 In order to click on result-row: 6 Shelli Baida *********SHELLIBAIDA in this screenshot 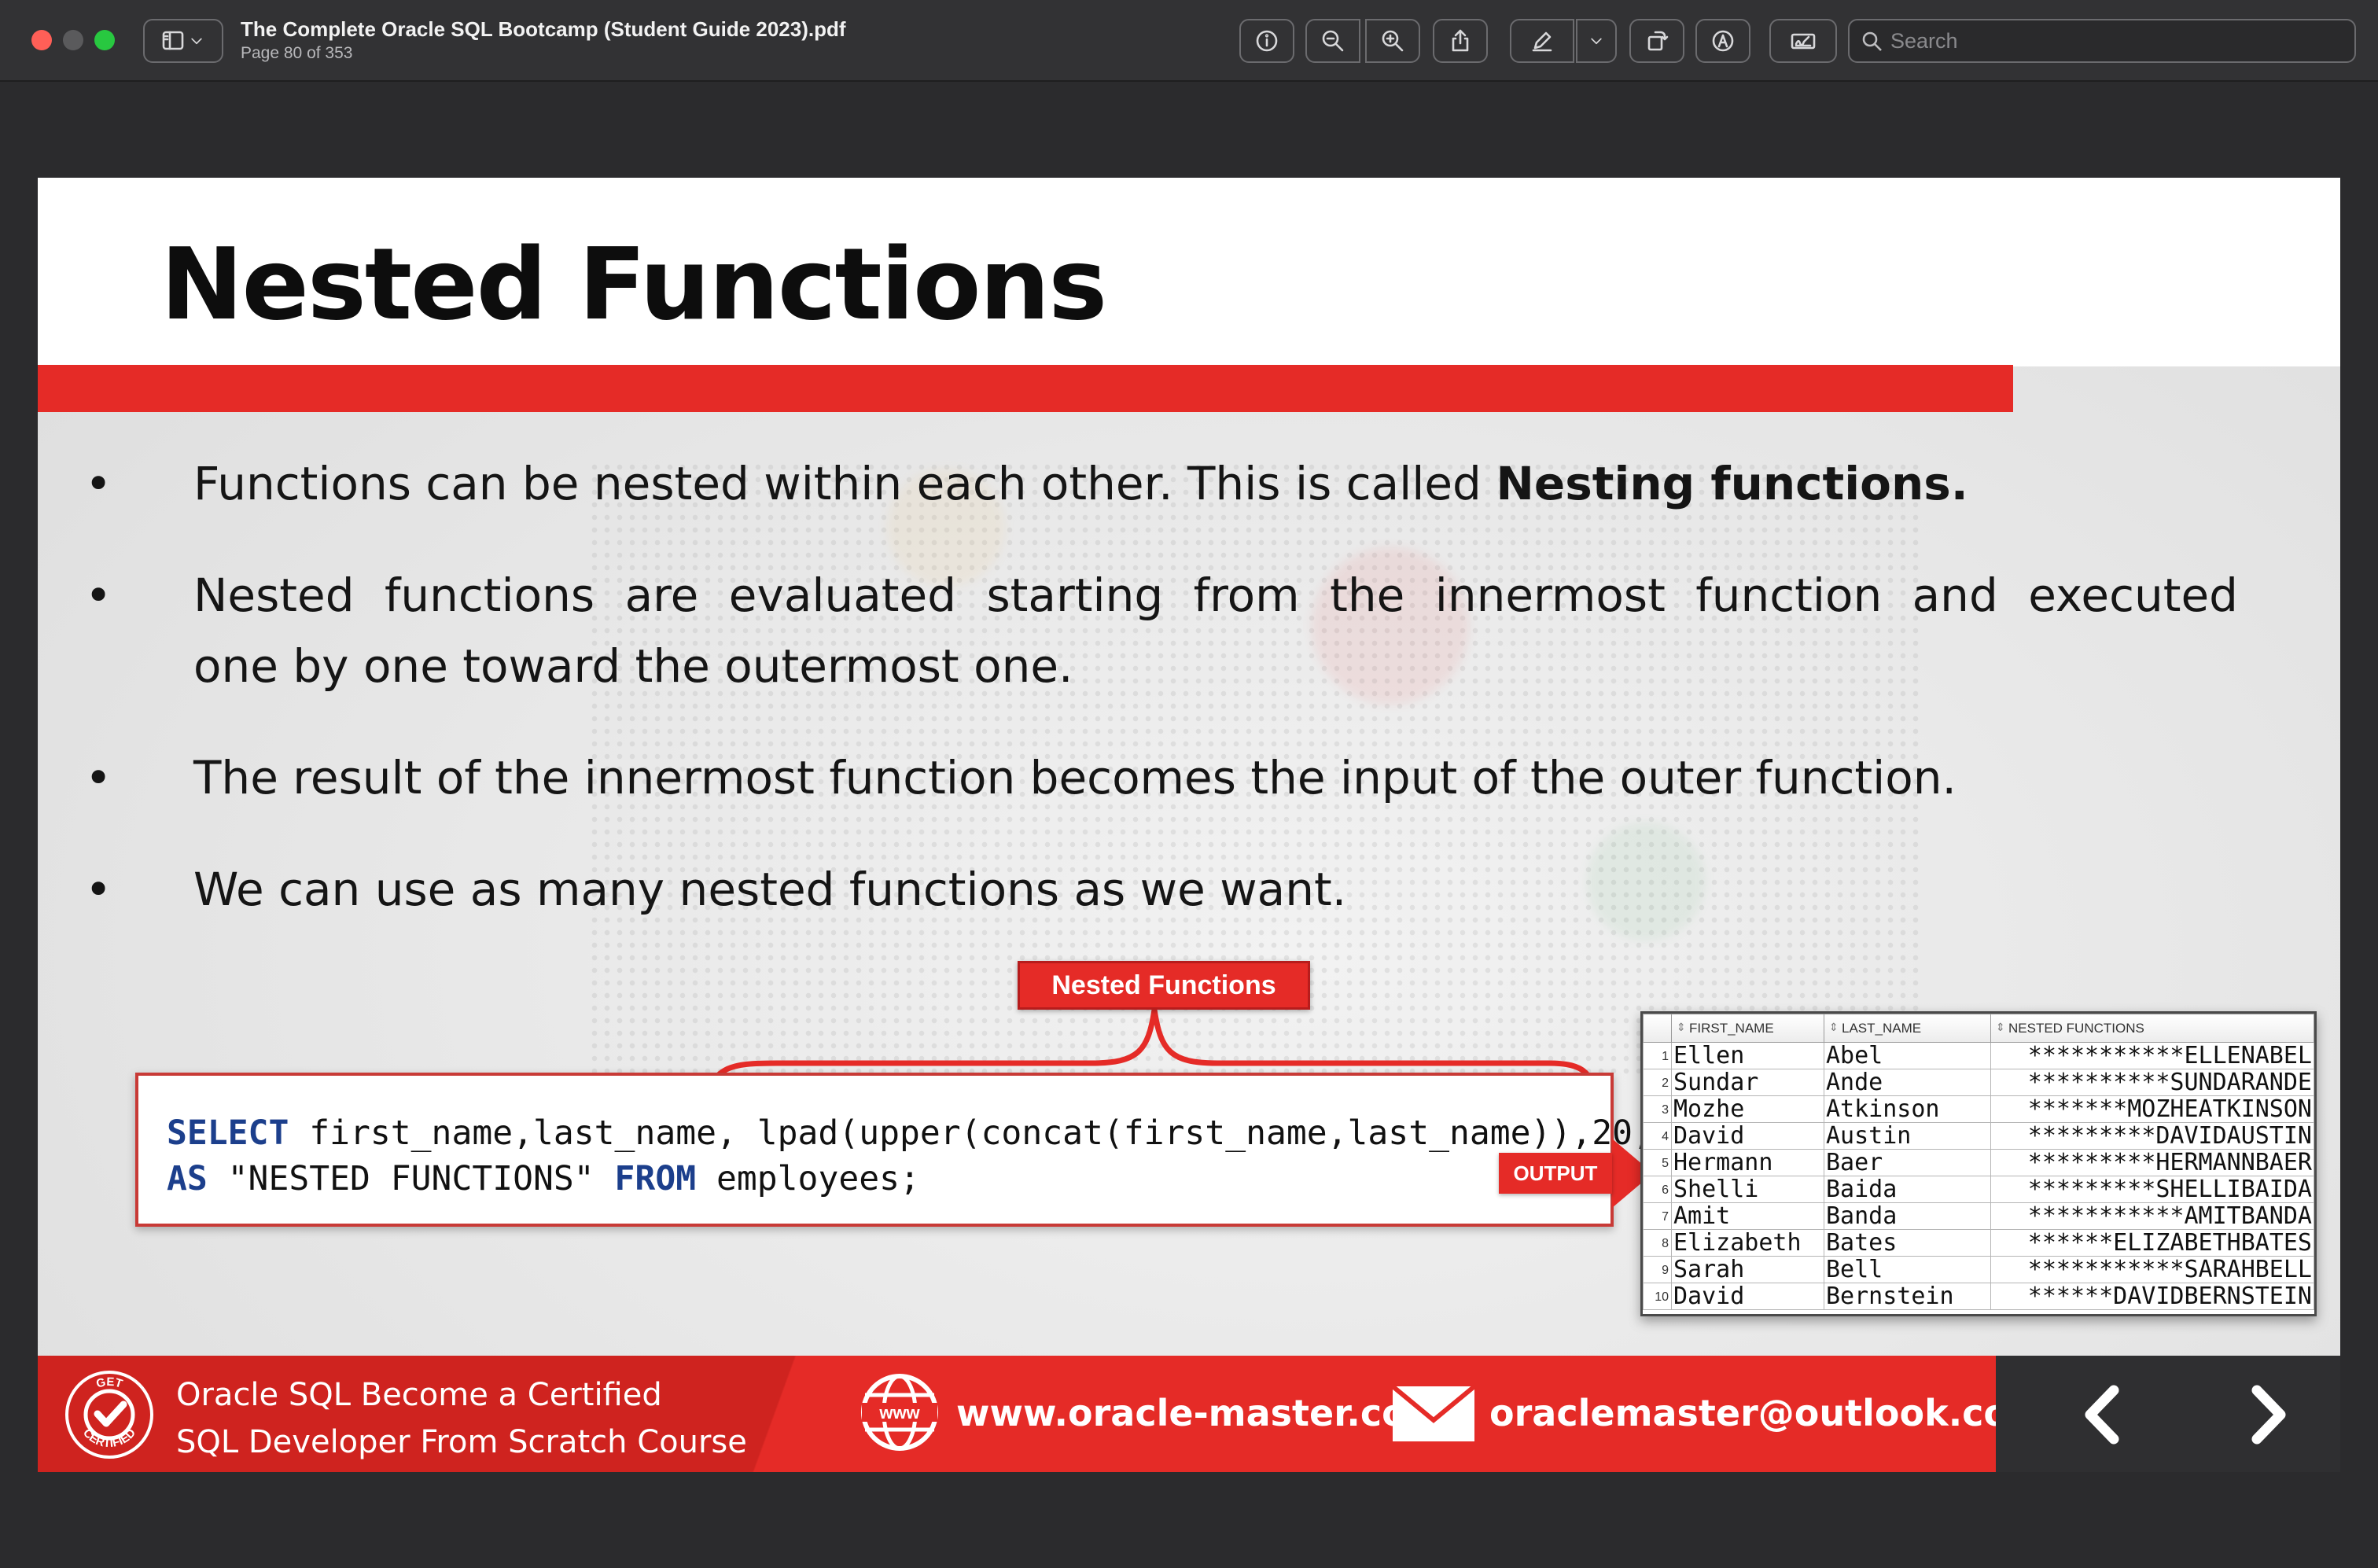, I will do `click(1978, 1189)`.